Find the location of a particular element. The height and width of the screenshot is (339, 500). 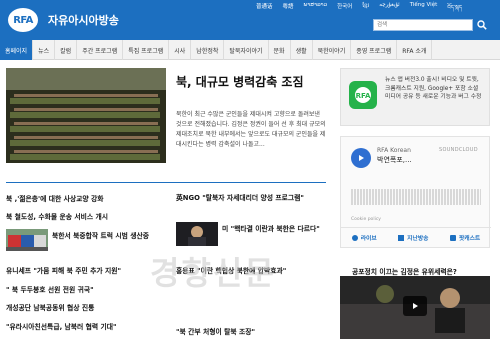

nav-culture: 문화 is located at coordinates (280, 50).